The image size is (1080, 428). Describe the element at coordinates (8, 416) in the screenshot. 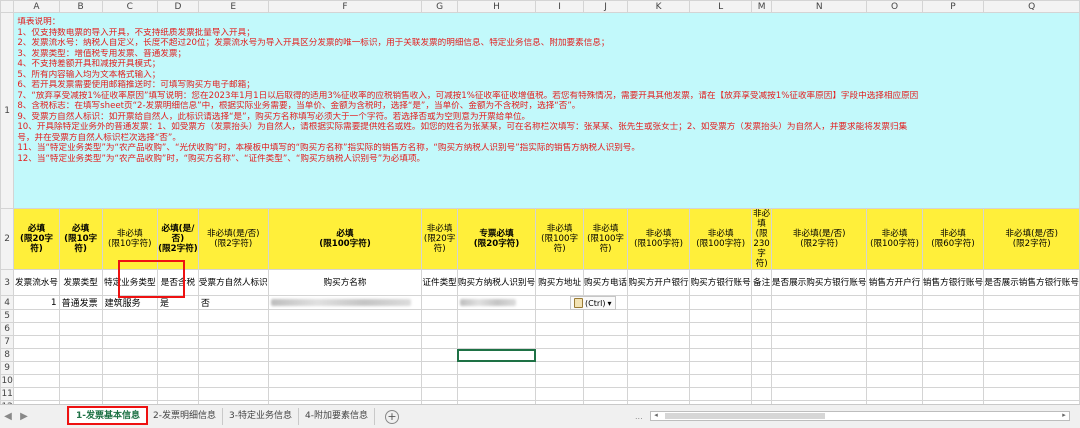

I see `prev-sheet-icon: ◀` at that location.